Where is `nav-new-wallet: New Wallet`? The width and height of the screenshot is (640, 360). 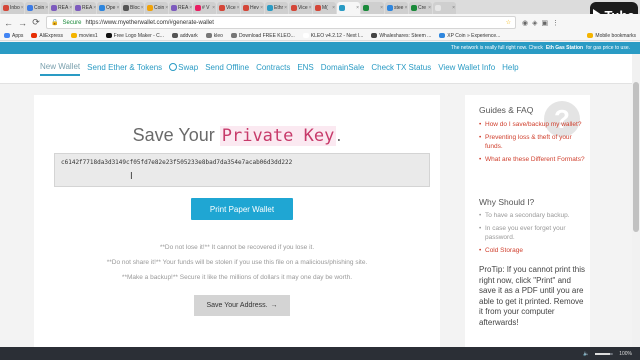
nav-new-wallet: New Wallet is located at coordinates (60, 68).